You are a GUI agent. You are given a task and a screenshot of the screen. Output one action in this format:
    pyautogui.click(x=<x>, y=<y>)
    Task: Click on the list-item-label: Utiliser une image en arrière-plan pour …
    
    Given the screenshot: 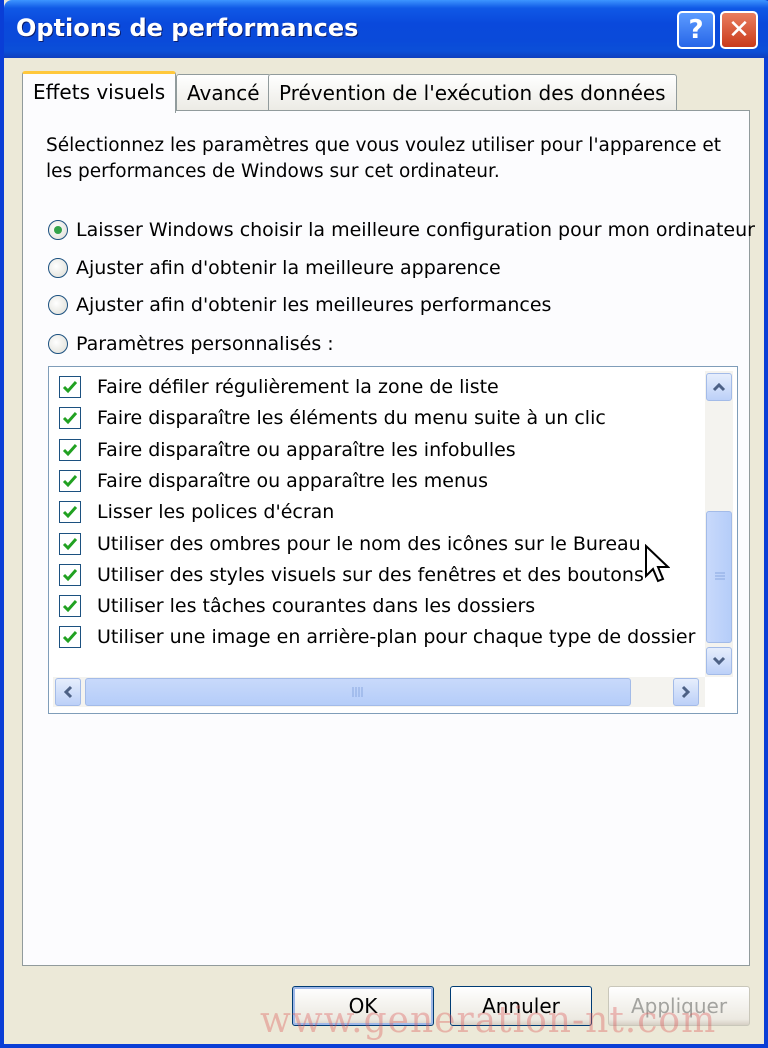 What is the action you would take?
    pyautogui.click(x=396, y=637)
    